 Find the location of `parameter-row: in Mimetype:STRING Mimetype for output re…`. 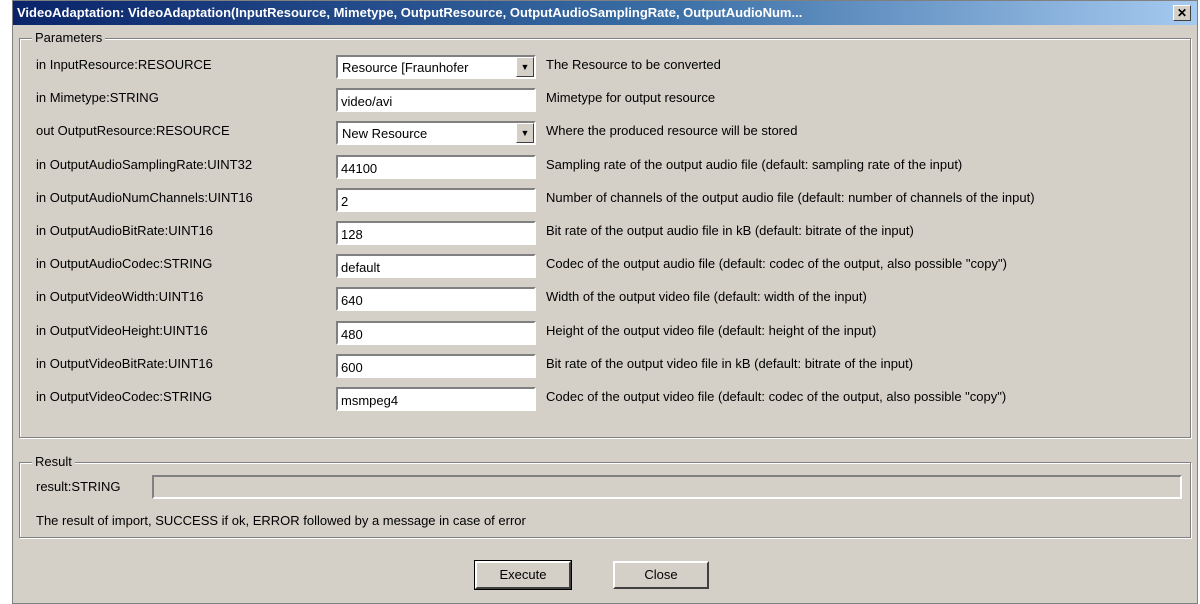

parameter-row: in Mimetype:STRING Mimetype for output re… is located at coordinates (605, 101).